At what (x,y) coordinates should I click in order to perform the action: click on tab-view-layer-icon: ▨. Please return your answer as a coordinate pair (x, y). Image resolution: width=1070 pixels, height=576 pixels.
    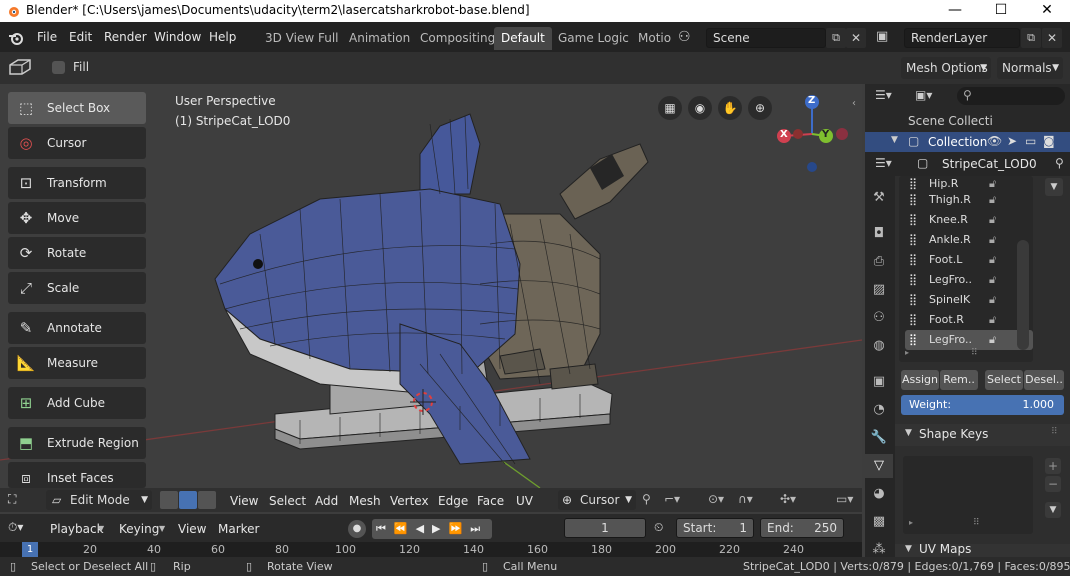
    Looking at the image, I should click on (879, 290).